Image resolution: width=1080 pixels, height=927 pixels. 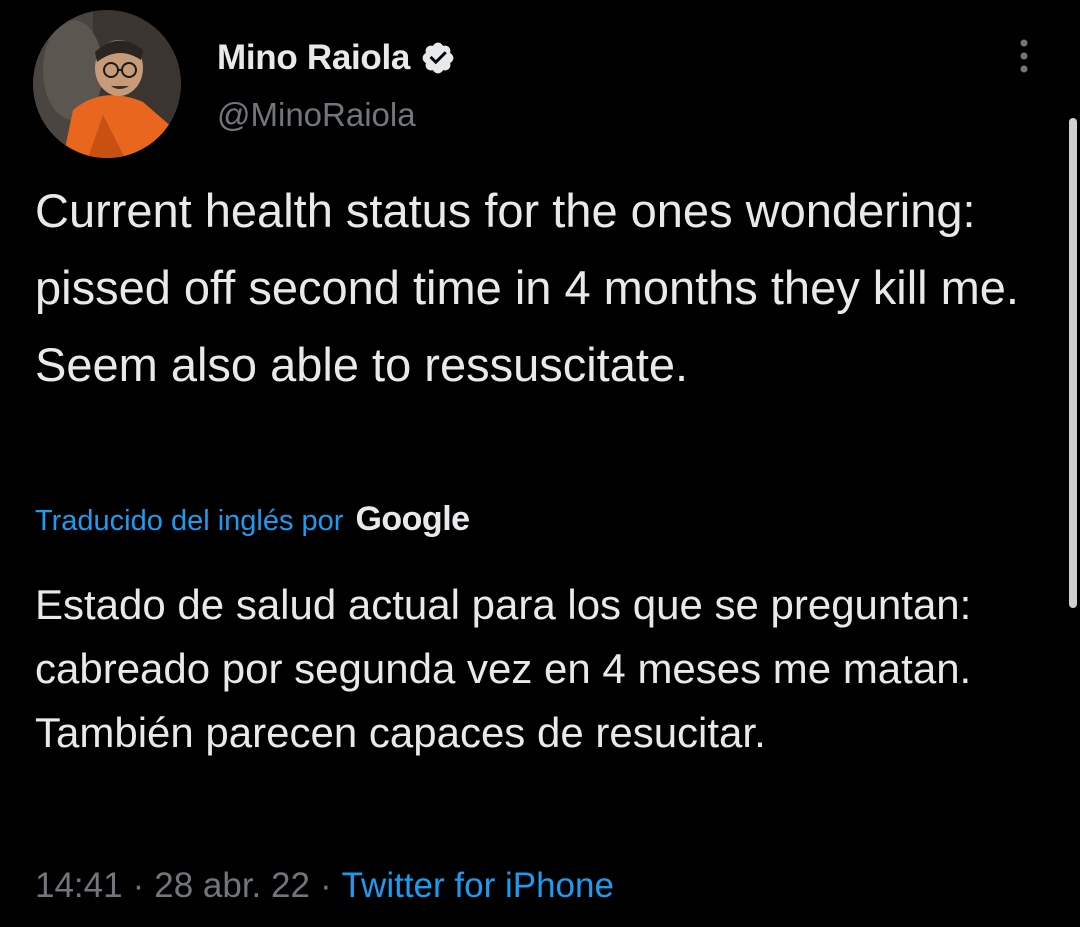 I want to click on avatar, so click(x=107, y=84).